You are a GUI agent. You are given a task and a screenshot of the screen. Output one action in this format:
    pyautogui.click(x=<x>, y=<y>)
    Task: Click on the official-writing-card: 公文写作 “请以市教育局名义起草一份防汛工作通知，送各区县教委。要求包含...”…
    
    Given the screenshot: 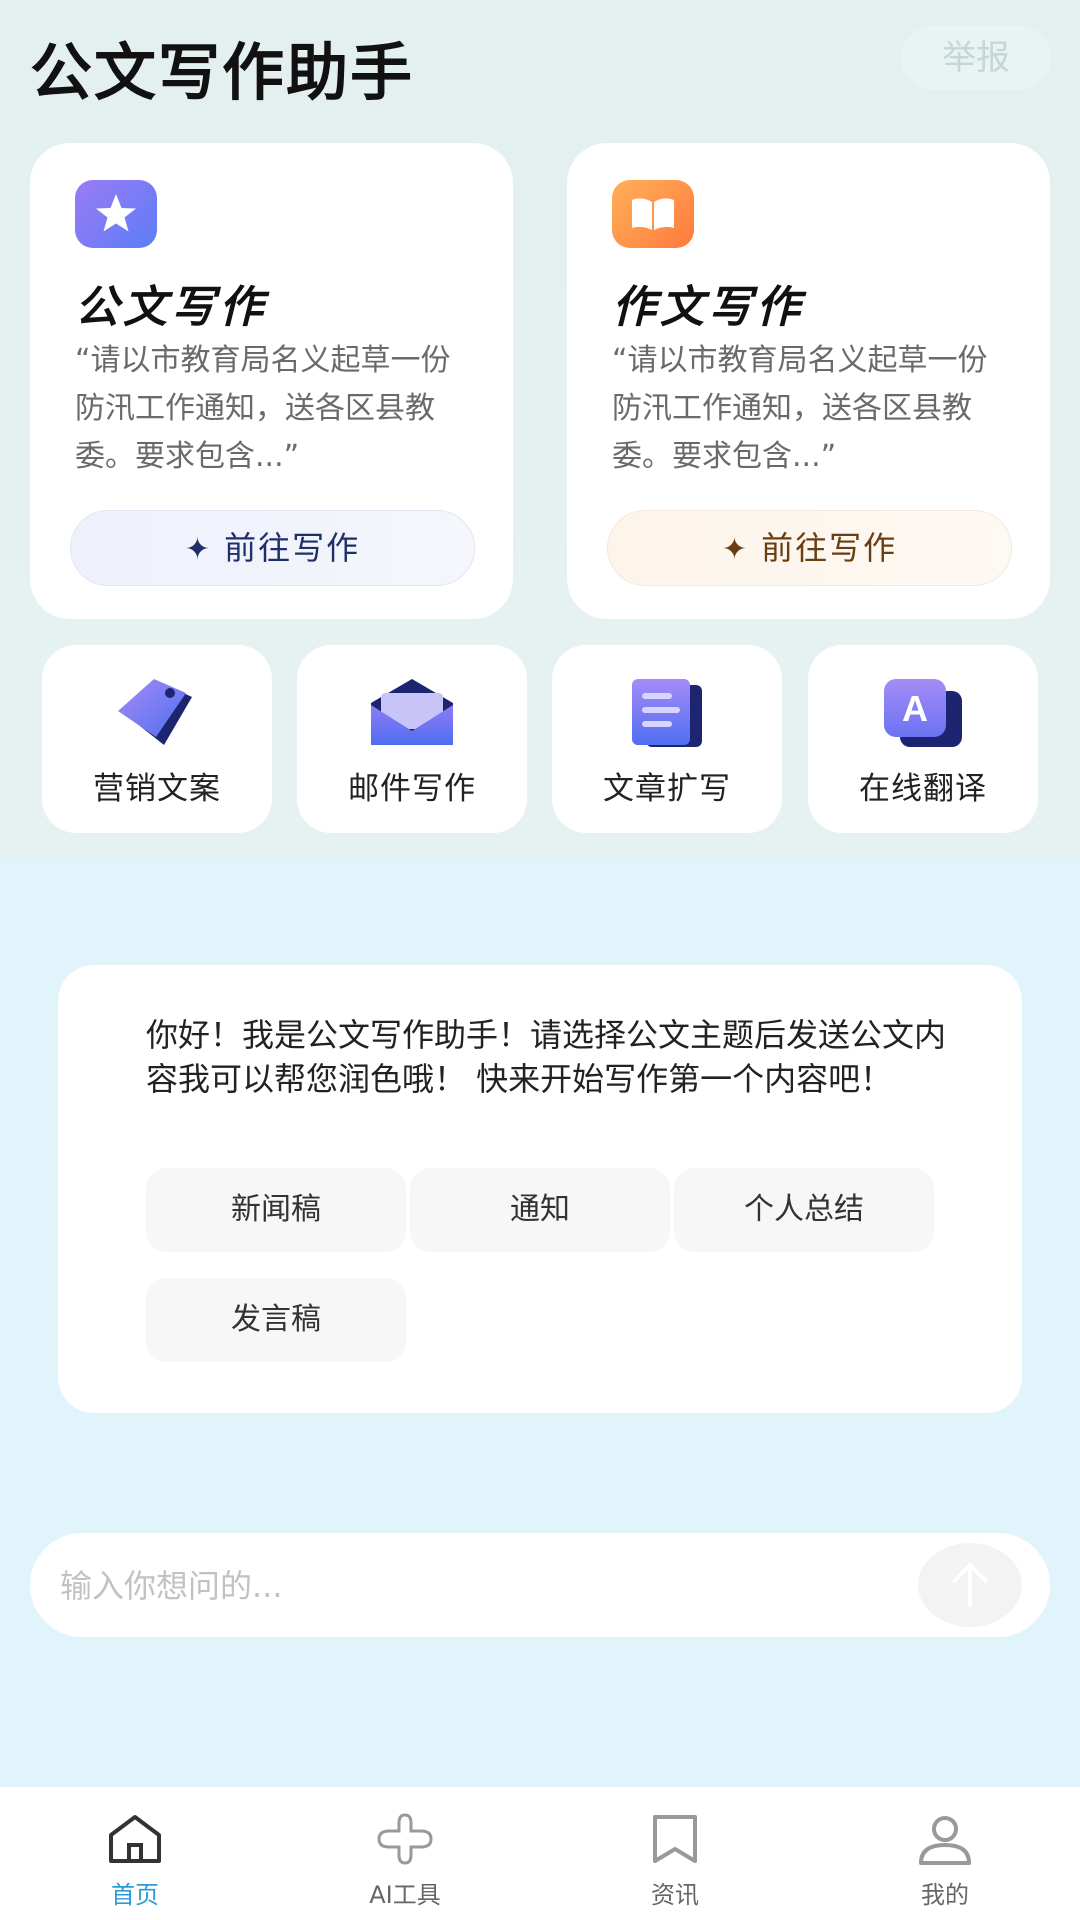 What is the action you would take?
    pyautogui.click(x=271, y=381)
    